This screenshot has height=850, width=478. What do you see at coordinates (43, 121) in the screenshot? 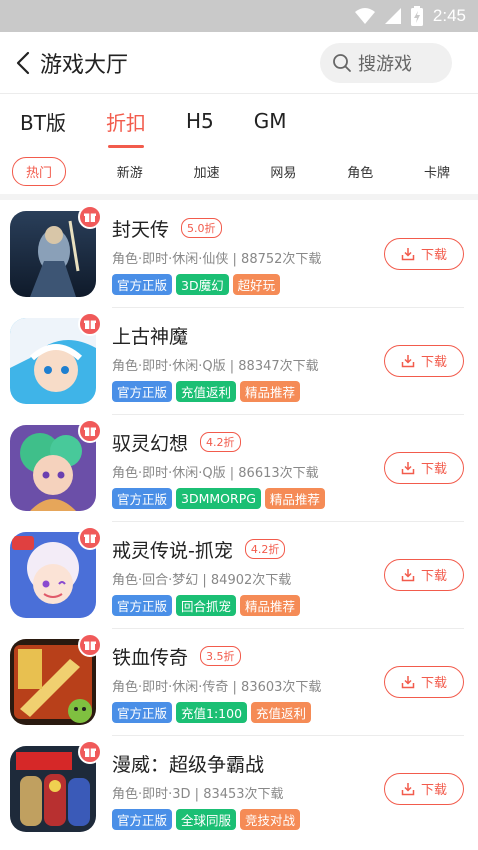
I see `tab-bt: BT版` at bounding box center [43, 121].